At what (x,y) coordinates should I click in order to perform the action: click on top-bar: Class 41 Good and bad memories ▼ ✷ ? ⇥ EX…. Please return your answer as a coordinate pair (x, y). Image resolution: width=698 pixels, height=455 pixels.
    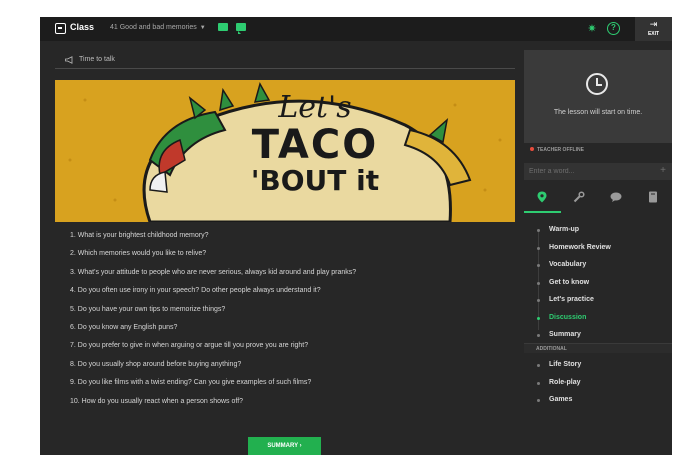
    Looking at the image, I should click on (356, 29).